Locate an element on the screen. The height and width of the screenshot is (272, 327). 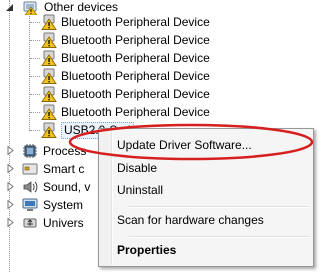
category-label: Sound, v is located at coordinates (67, 187).